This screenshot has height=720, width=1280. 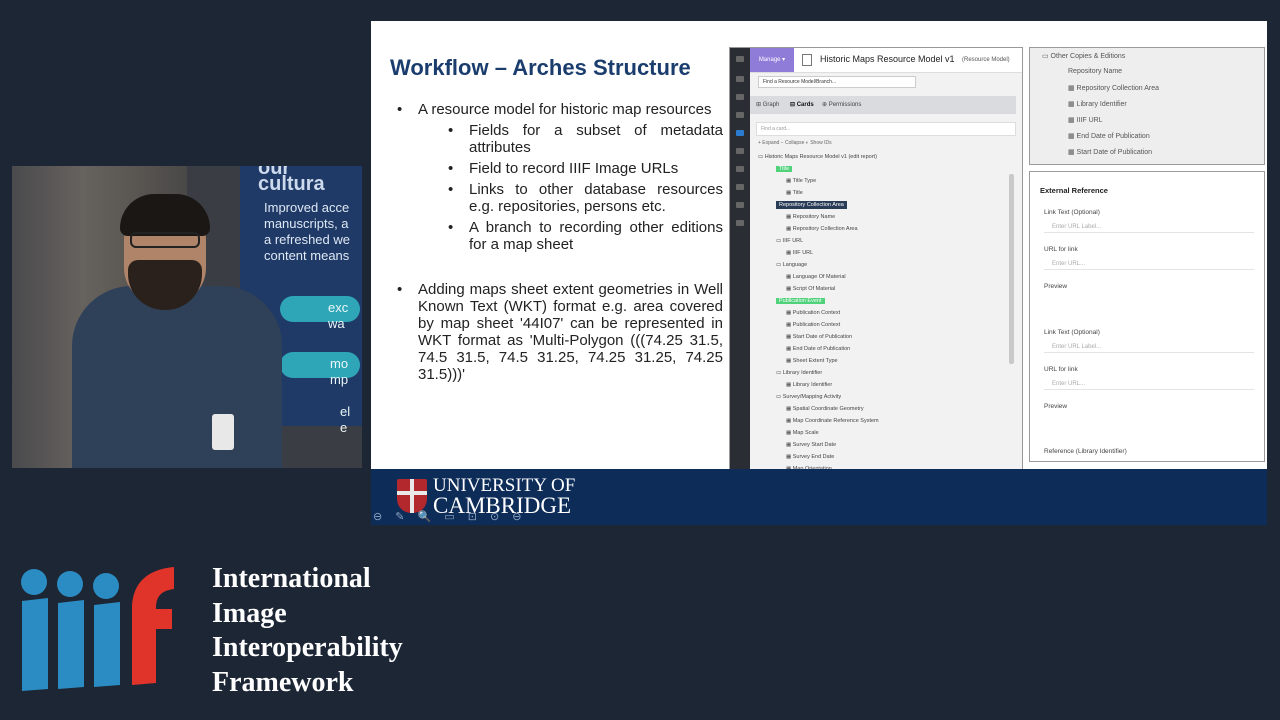 I want to click on model-title: Historic Maps Resource Model v1, so click(x=887, y=59).